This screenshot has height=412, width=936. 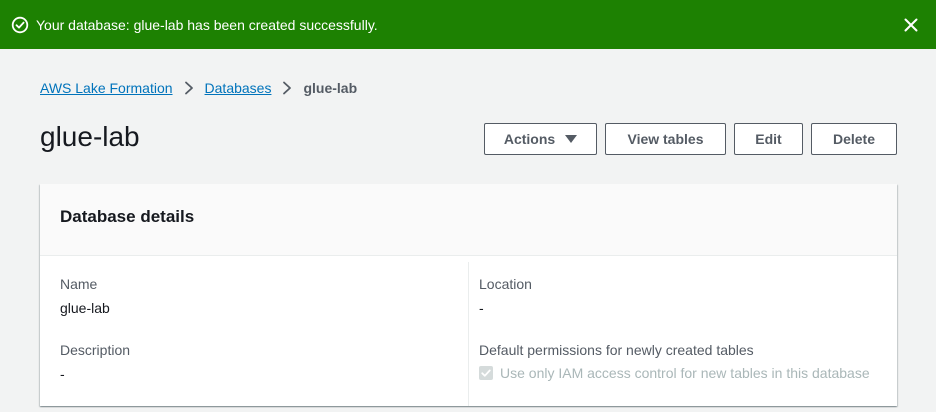 What do you see at coordinates (330, 88) in the screenshot?
I see `breadcrumb-current: glue-lab` at bounding box center [330, 88].